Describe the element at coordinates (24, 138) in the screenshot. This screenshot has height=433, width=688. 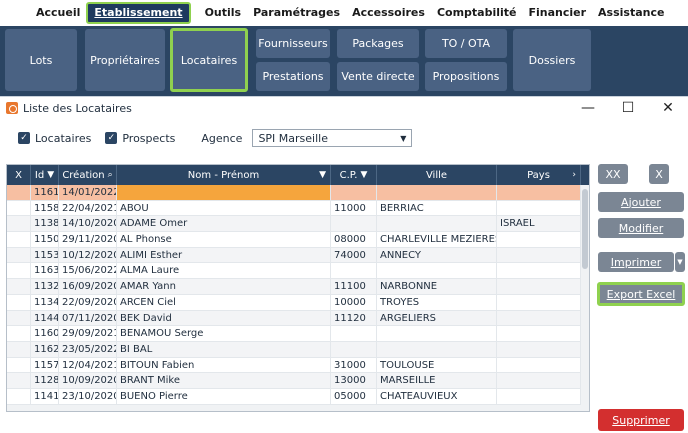
I see `locataires-checkbox: ✓` at that location.